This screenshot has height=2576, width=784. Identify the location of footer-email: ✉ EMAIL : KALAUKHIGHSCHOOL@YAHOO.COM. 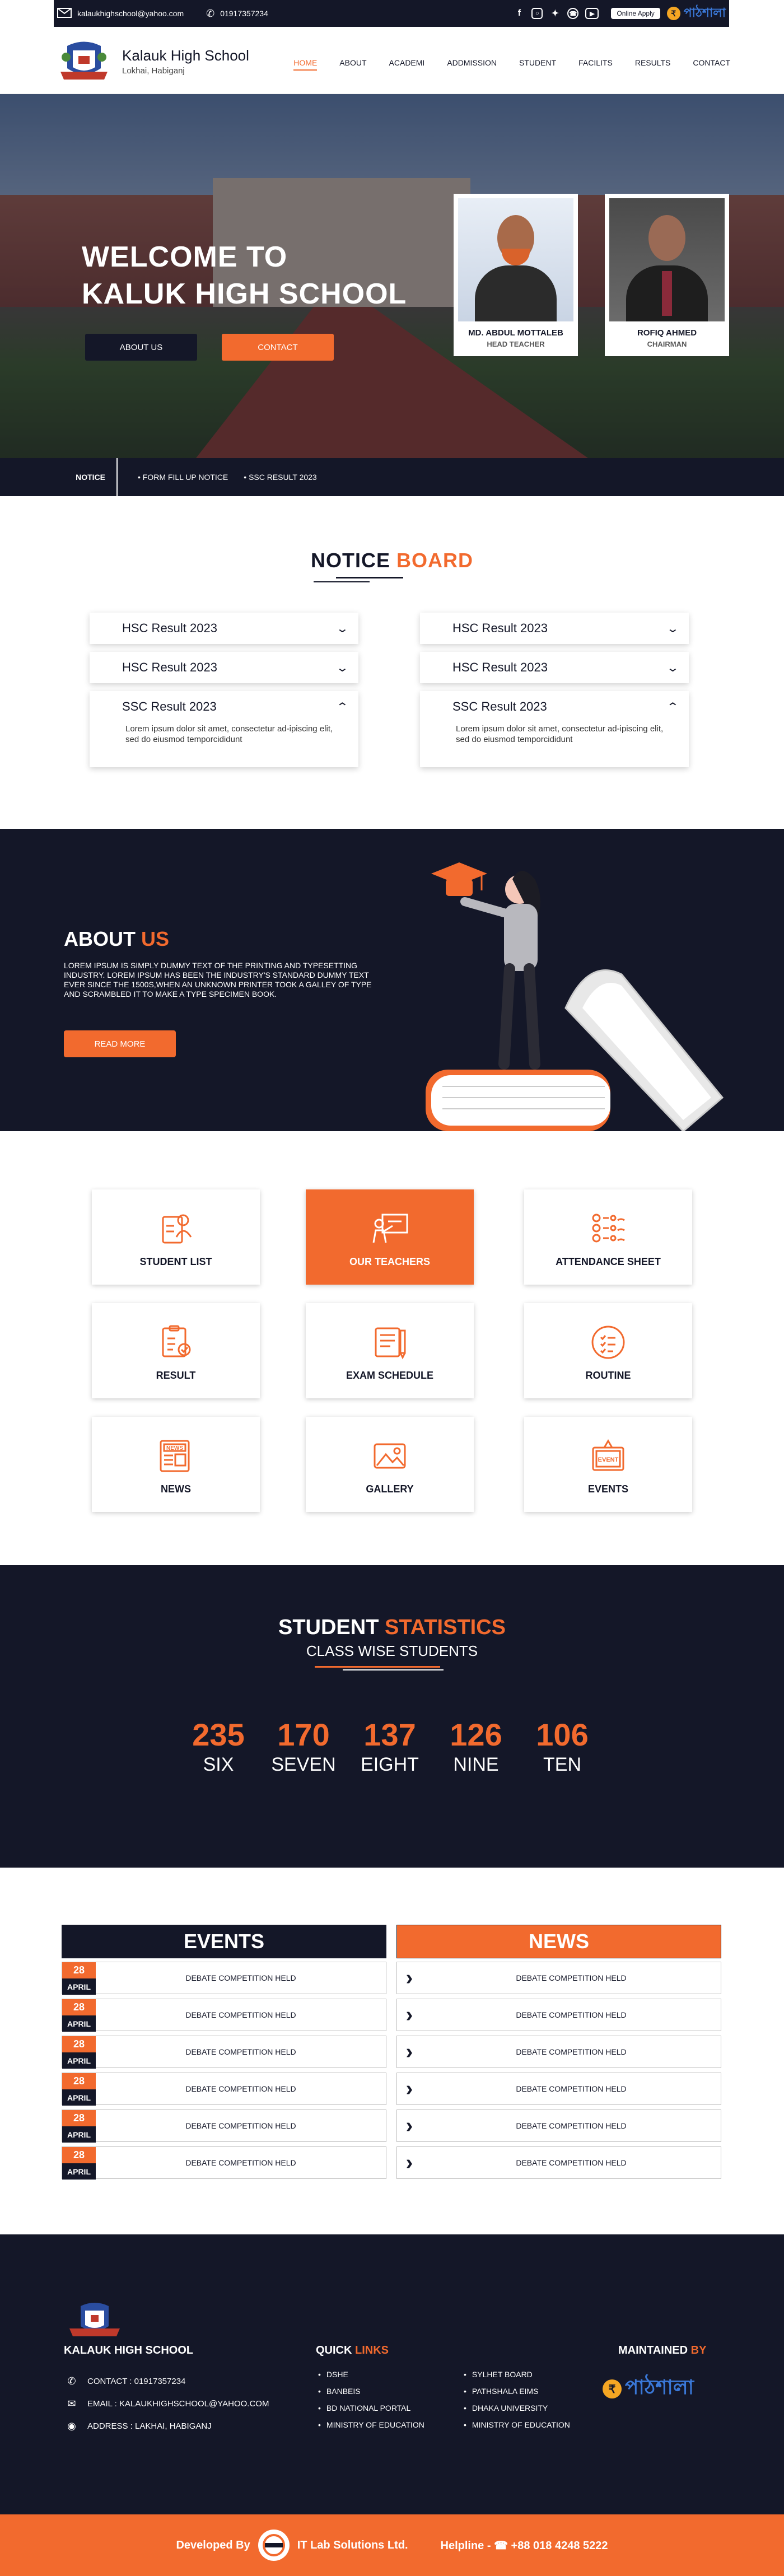
(167, 2404).